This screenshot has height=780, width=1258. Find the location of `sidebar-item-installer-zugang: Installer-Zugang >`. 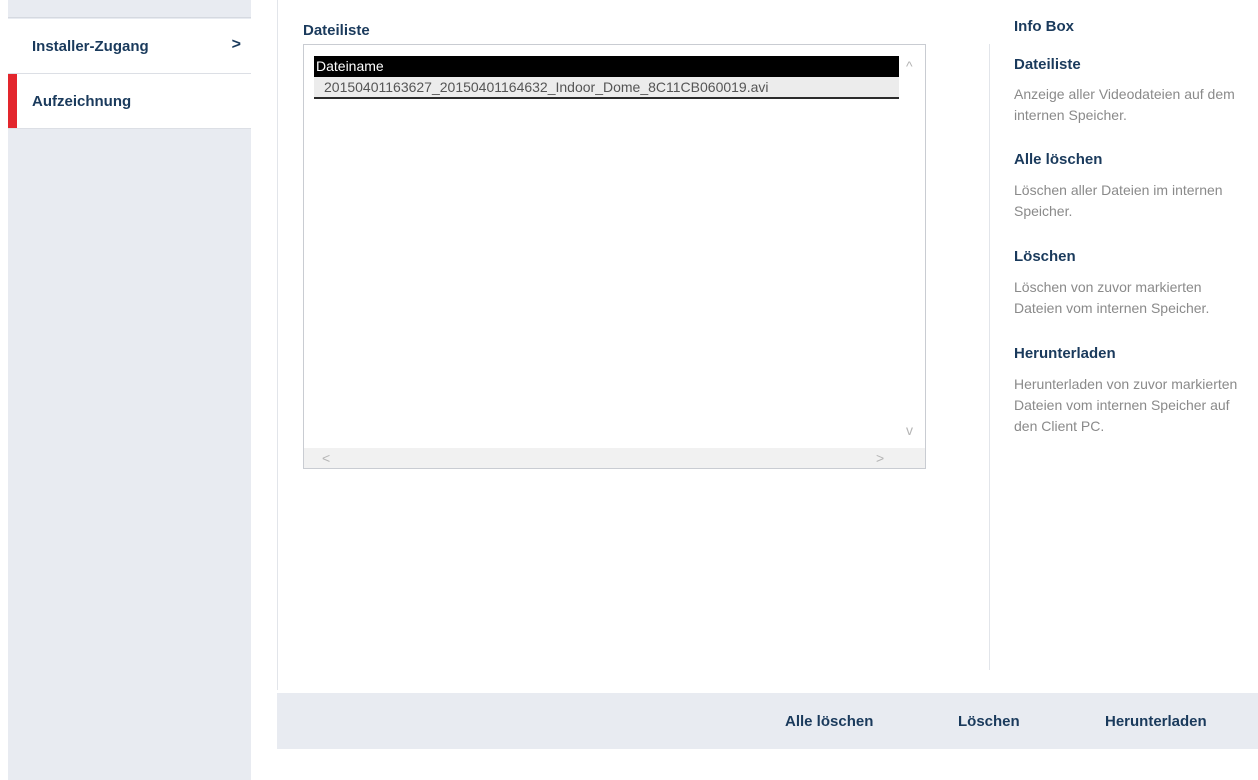

sidebar-item-installer-zugang: Installer-Zugang > is located at coordinates (129, 46).